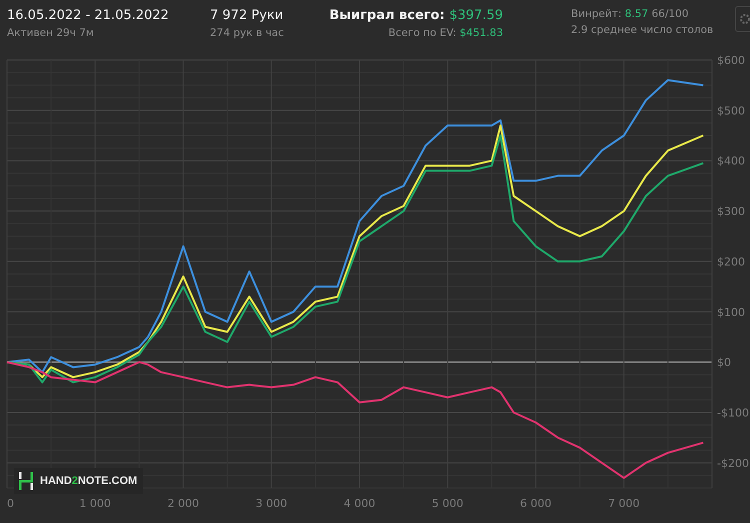  Describe the element at coordinates (272, 503) in the screenshot. I see `x-axis-label: 3 000` at that location.